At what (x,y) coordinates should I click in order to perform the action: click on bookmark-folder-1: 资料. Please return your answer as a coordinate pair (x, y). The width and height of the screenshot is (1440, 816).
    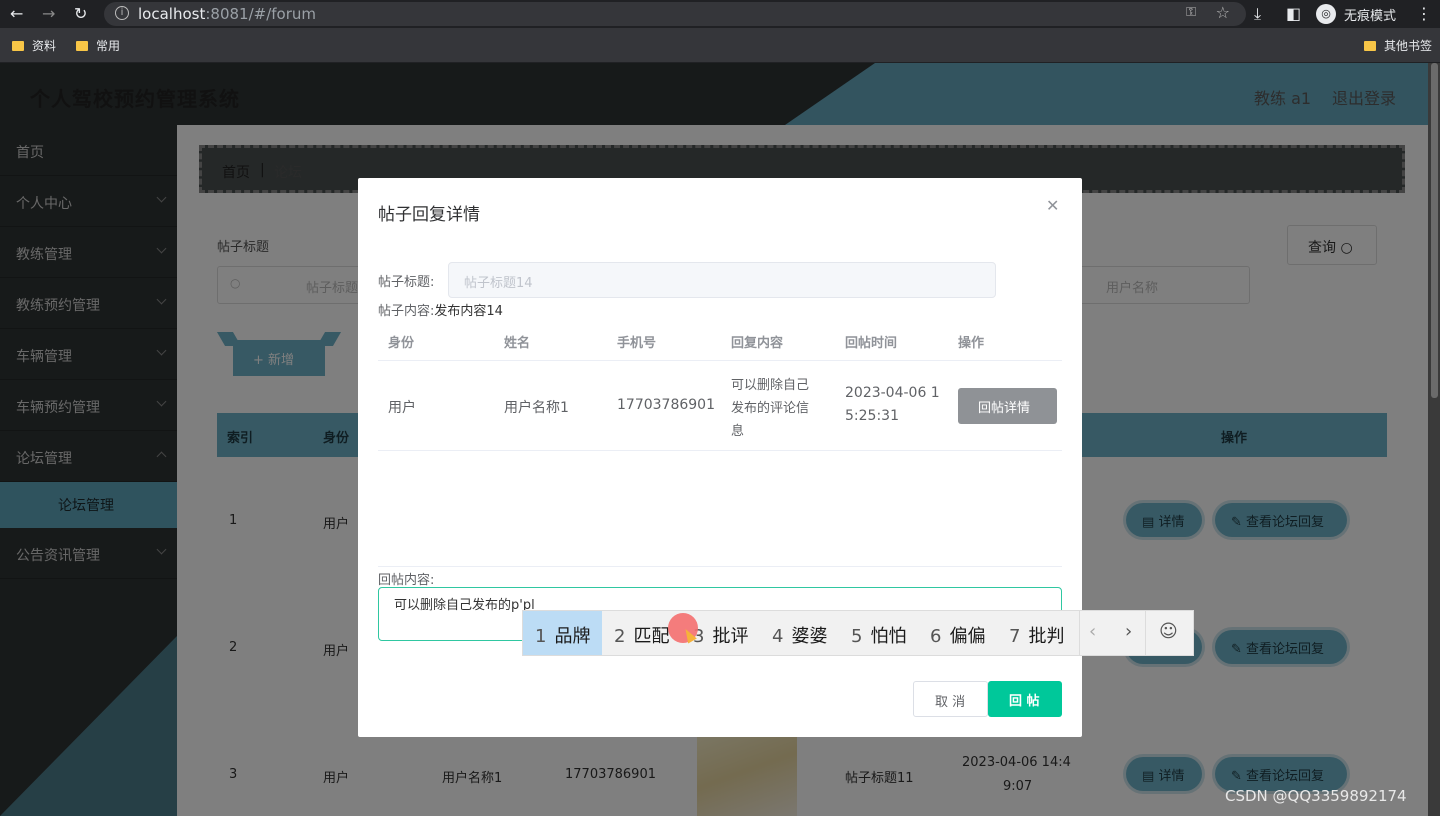
    Looking at the image, I should click on (34, 45).